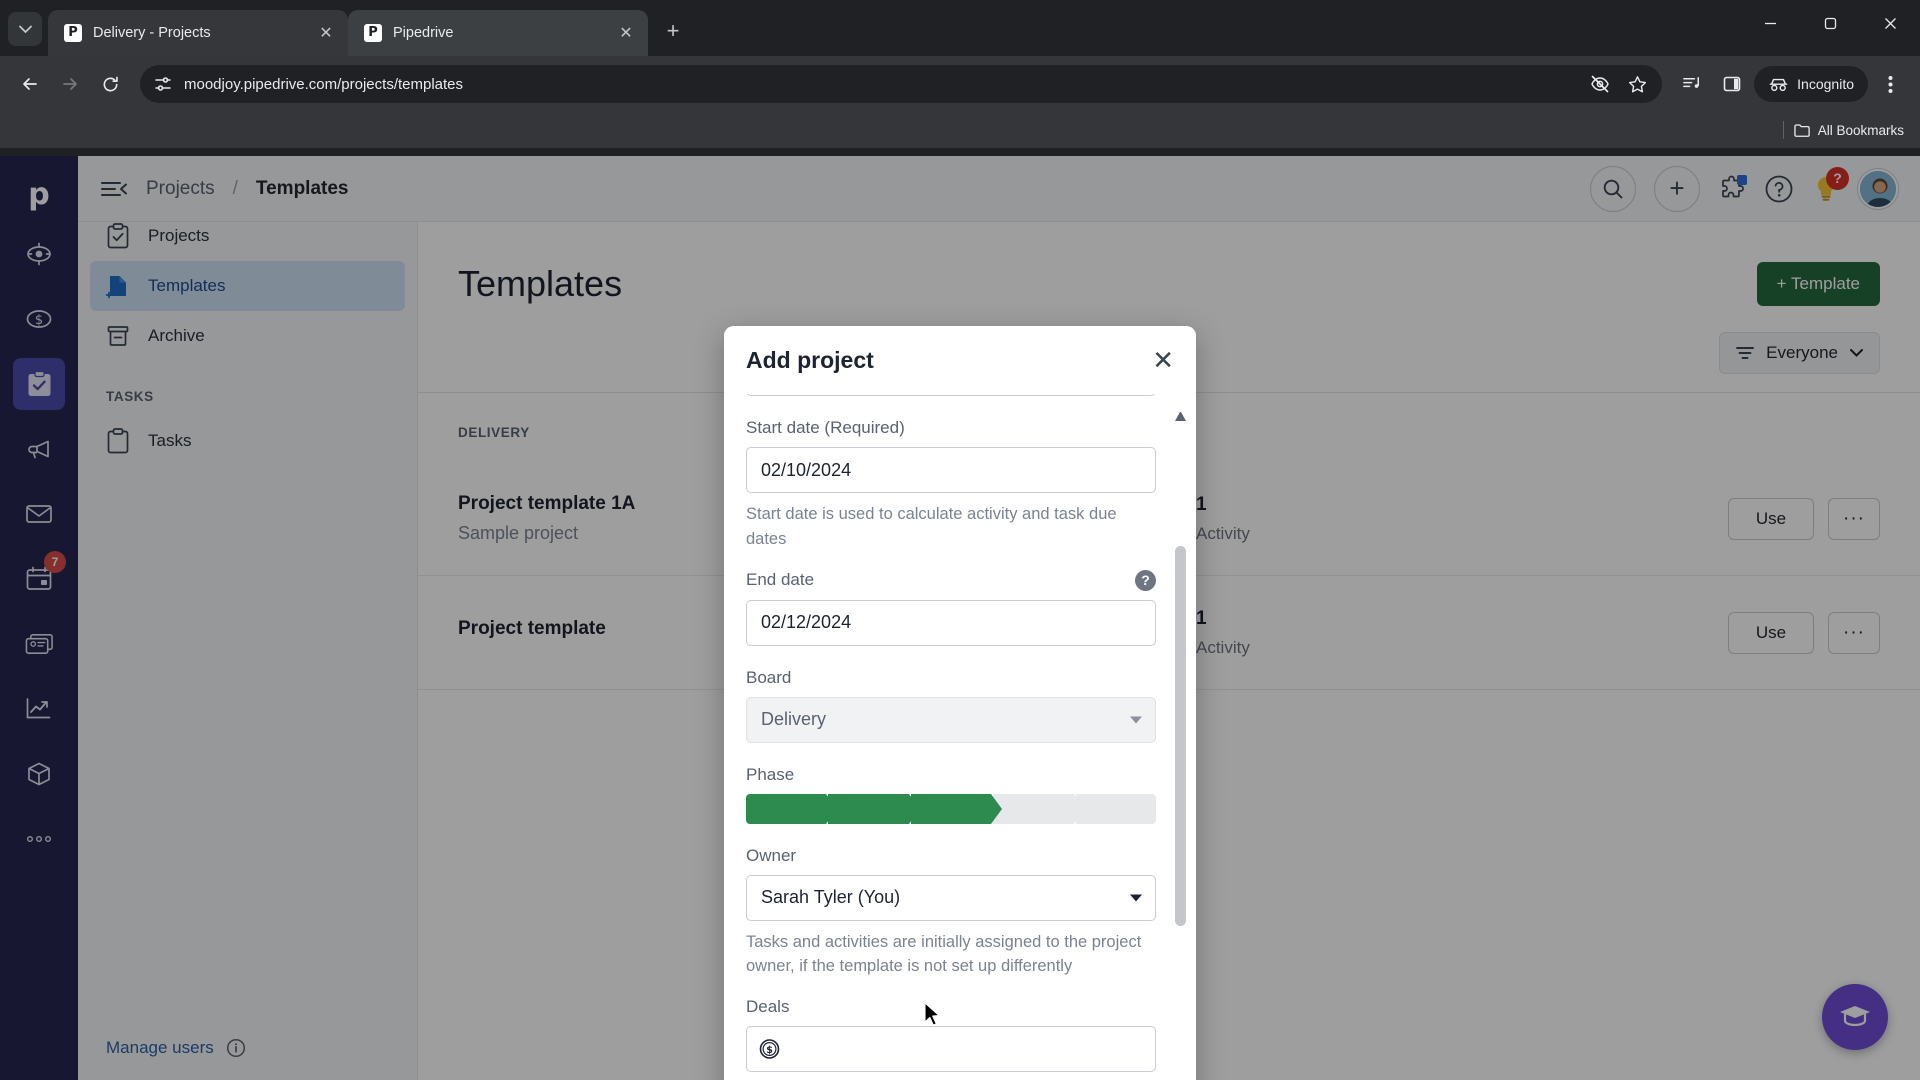 The height and width of the screenshot is (1080, 1920). I want to click on end-date-input, so click(951, 622).